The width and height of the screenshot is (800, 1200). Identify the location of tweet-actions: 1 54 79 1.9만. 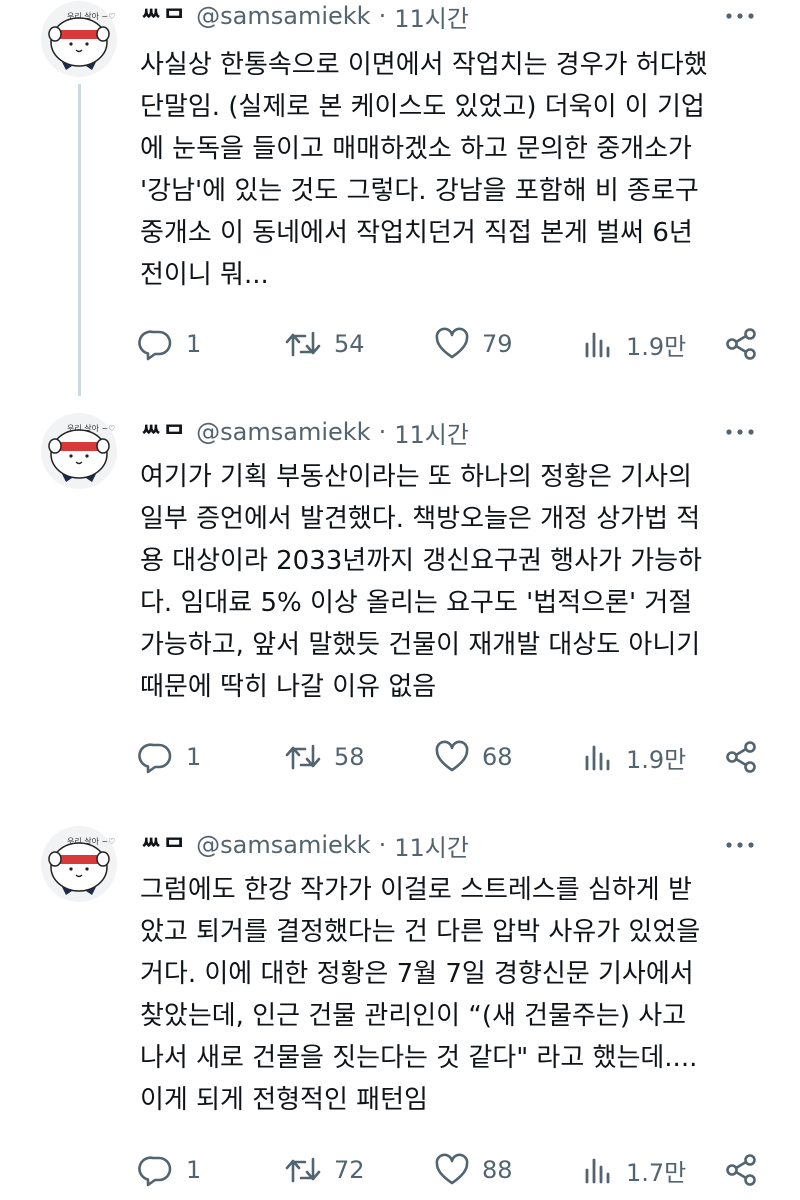
(453, 344).